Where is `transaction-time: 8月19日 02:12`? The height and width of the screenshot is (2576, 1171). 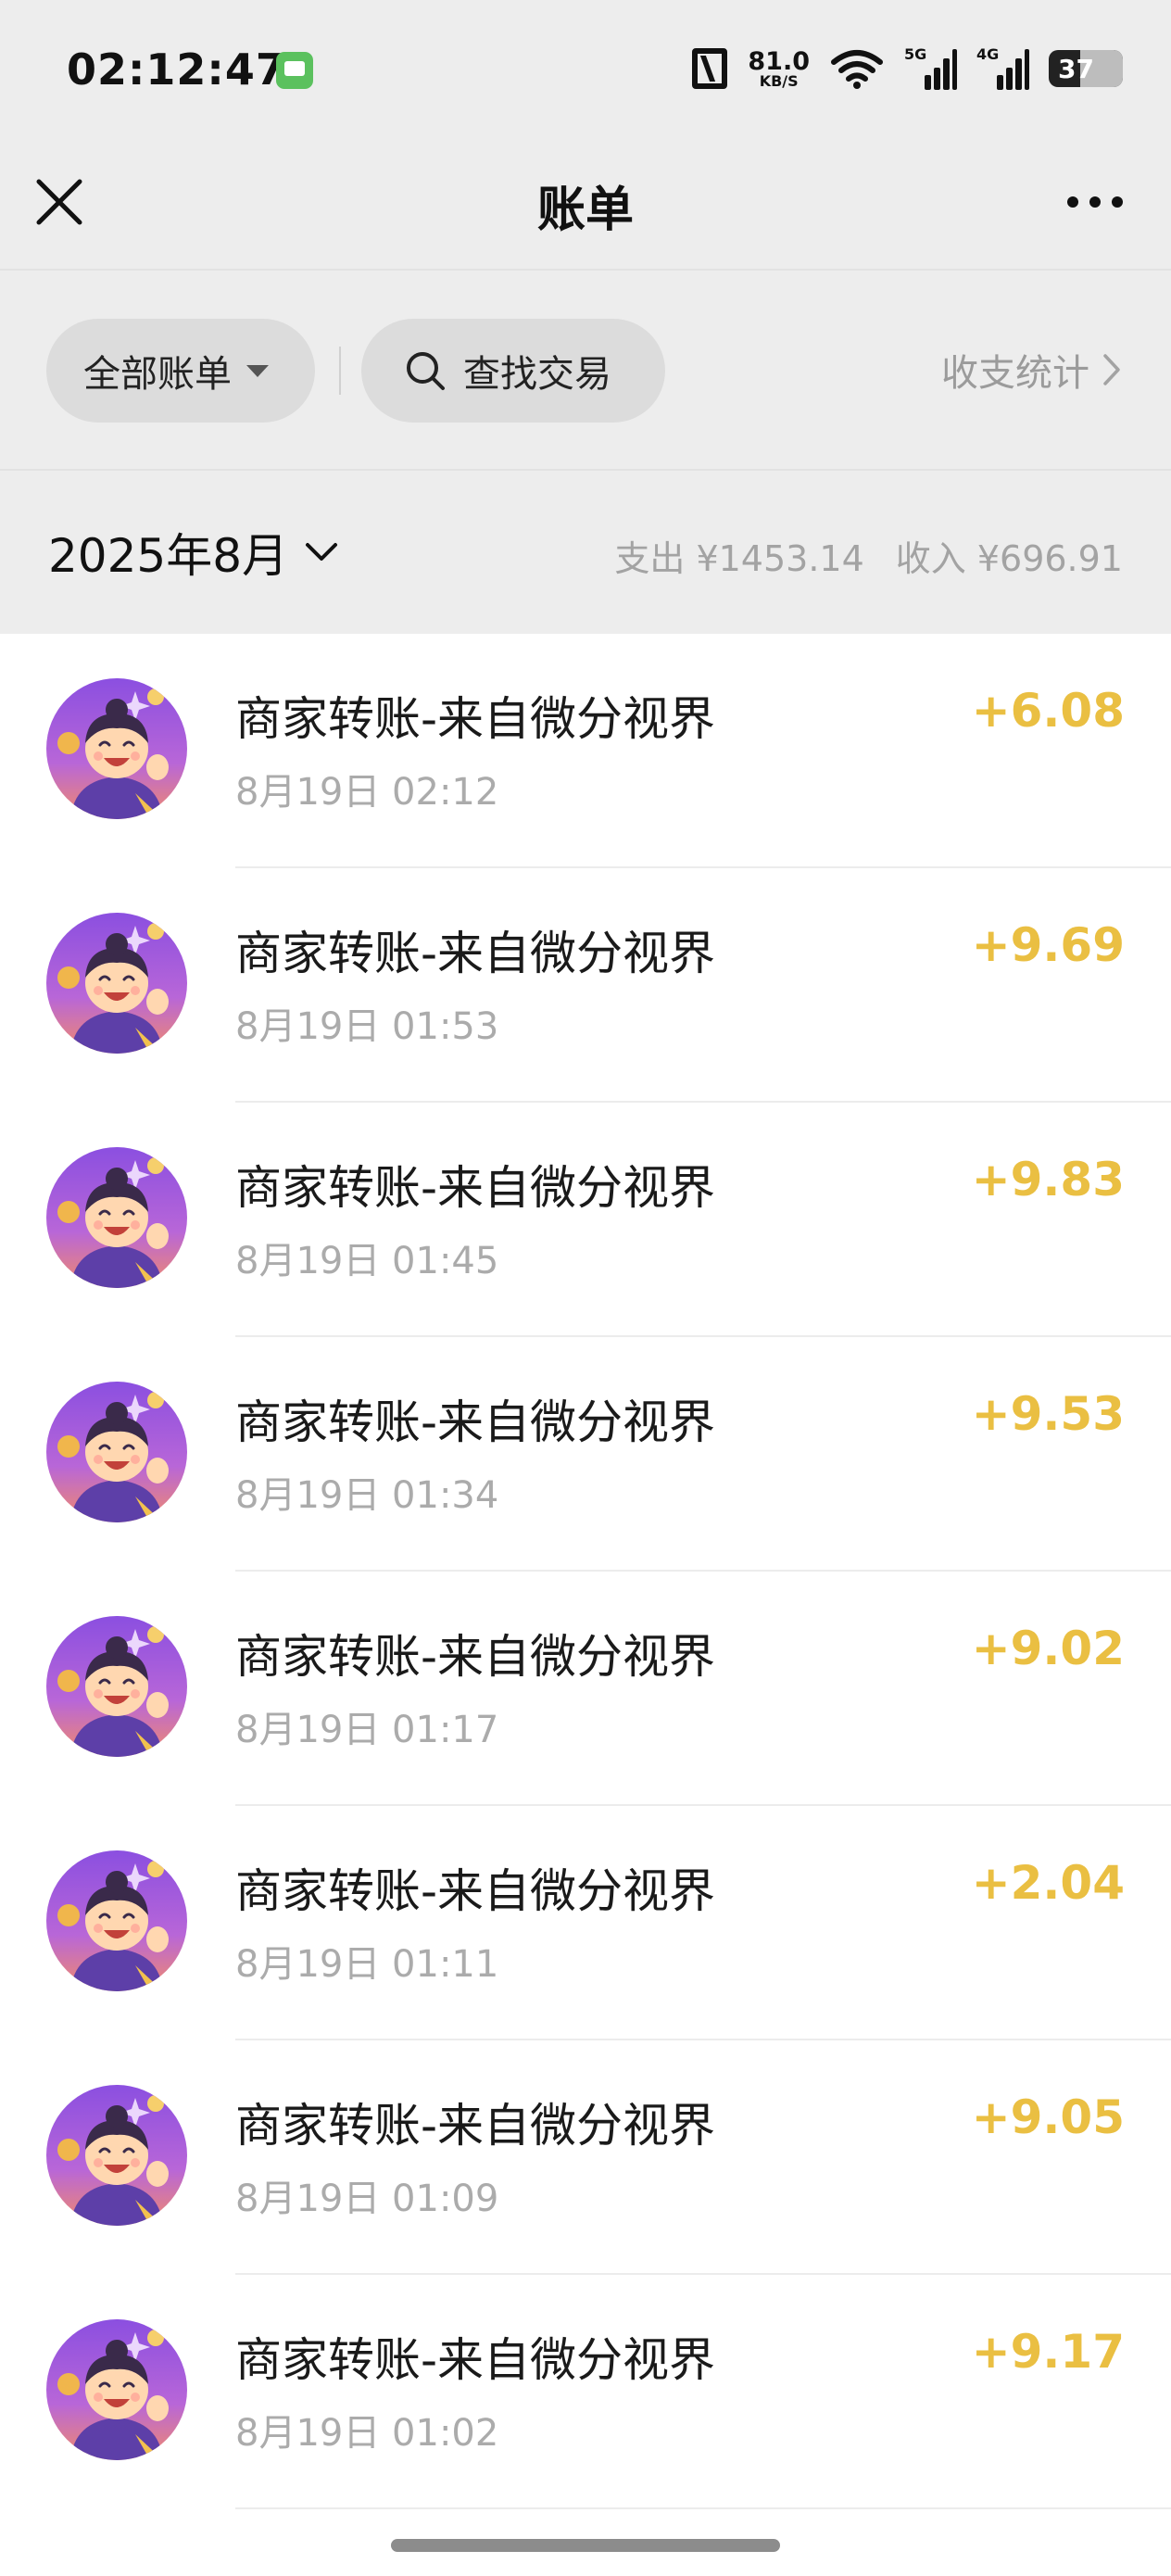
transaction-time: 8月19日 02:12 is located at coordinates (367, 793).